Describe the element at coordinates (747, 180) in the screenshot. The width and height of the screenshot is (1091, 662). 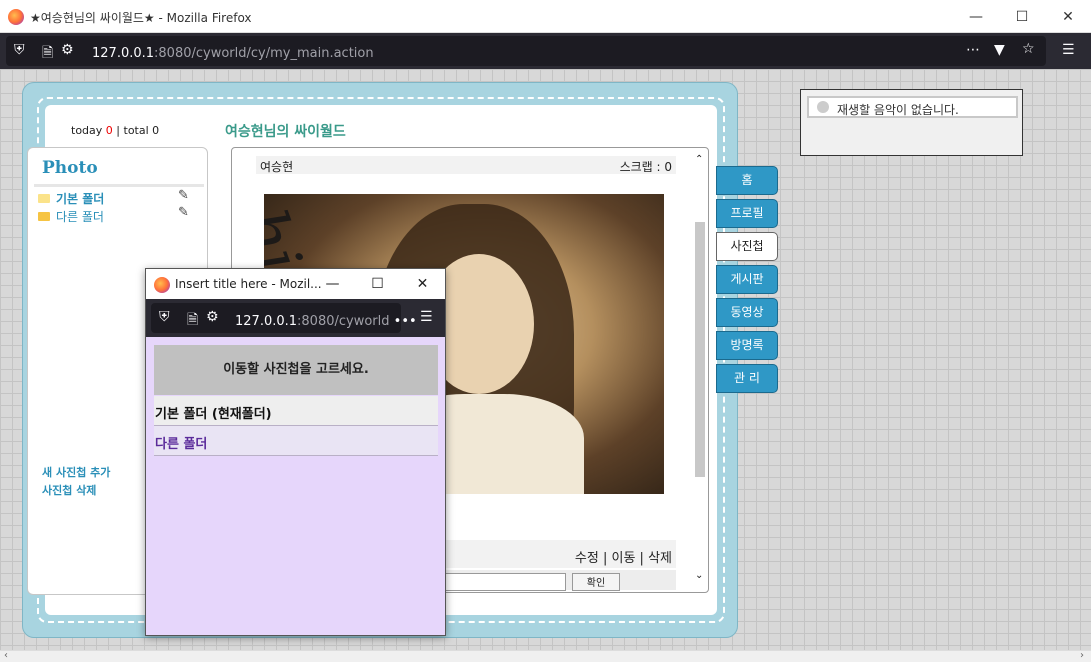
I see `tab-home: 홈` at that location.